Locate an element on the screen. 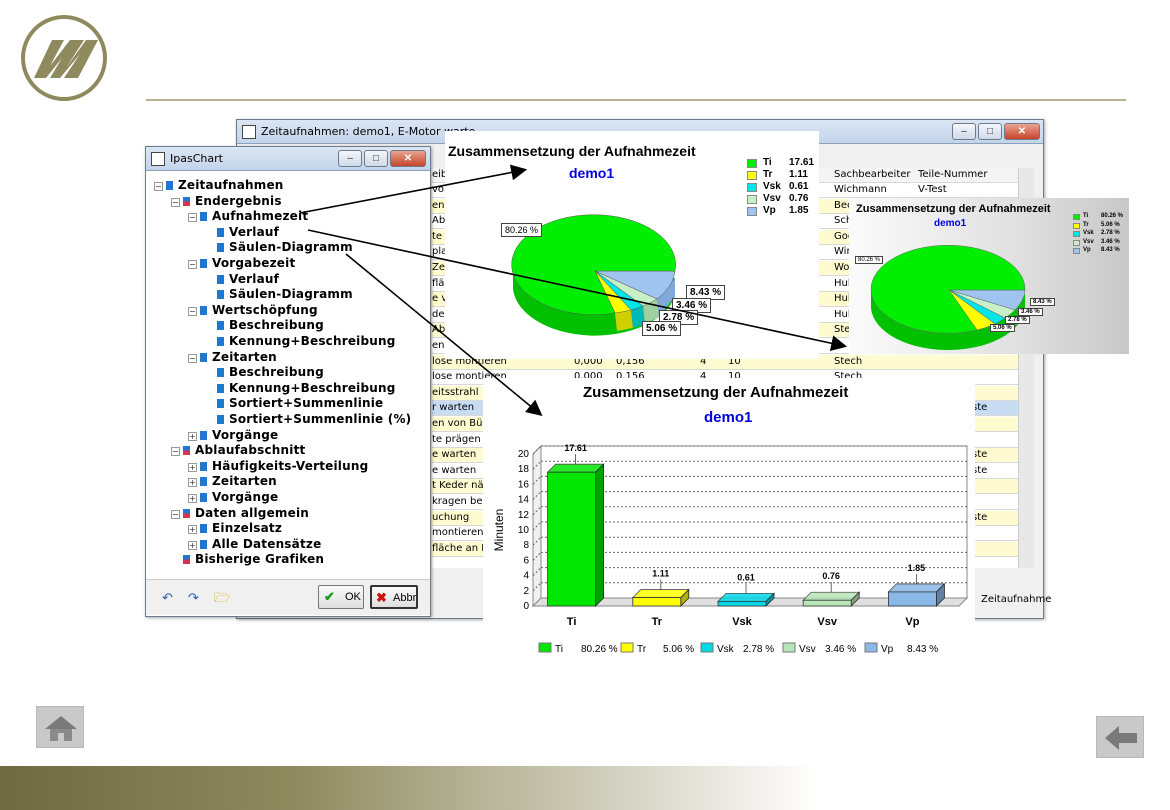 The width and height of the screenshot is (1170, 810). tree-item: − Wertschöpfung is located at coordinates (253, 310).